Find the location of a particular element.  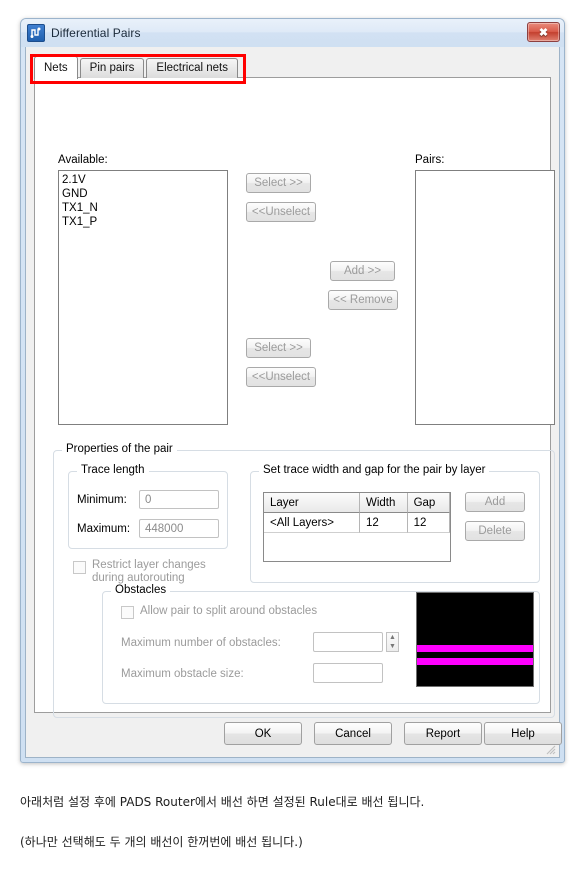

max-obstacles-spinner: ▲ ▼ is located at coordinates (392, 642).